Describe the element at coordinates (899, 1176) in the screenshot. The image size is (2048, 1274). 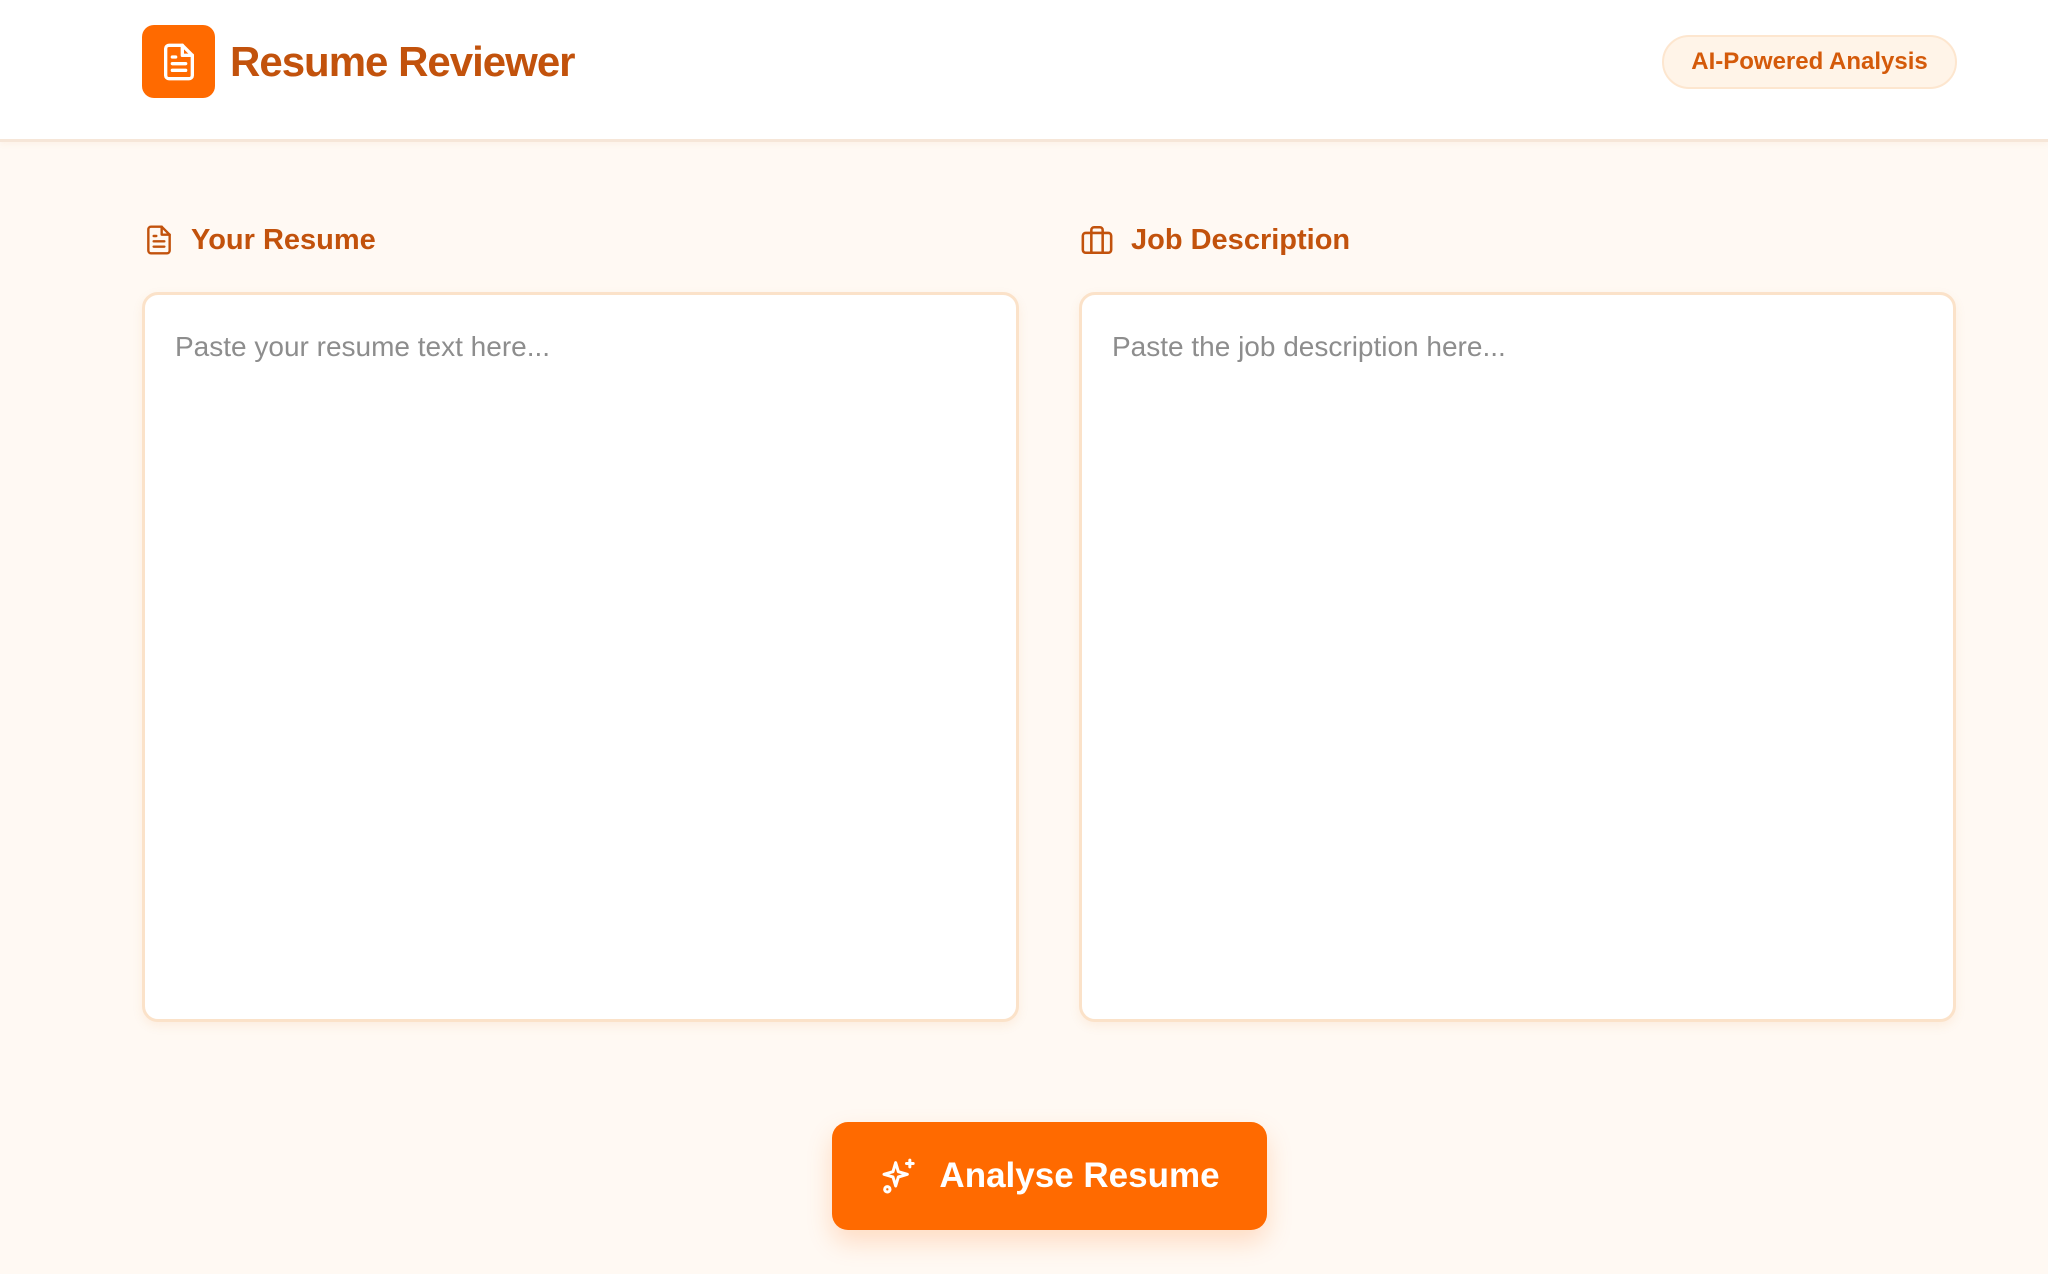
I see `sparkles-icon` at that location.